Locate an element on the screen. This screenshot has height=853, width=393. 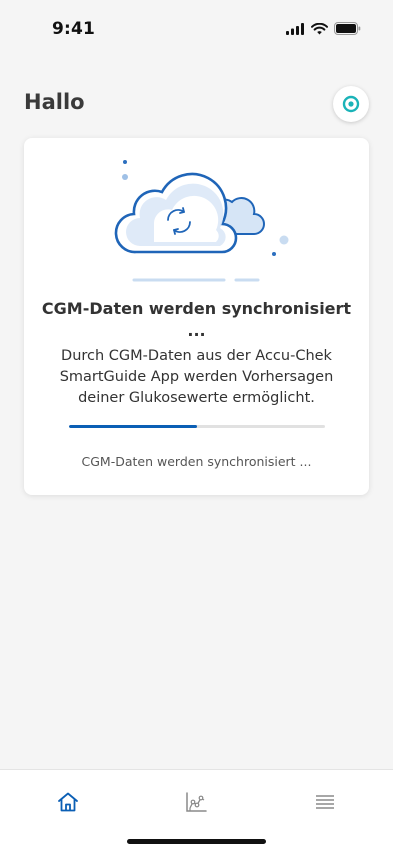
wifi-icon is located at coordinates (319, 28).